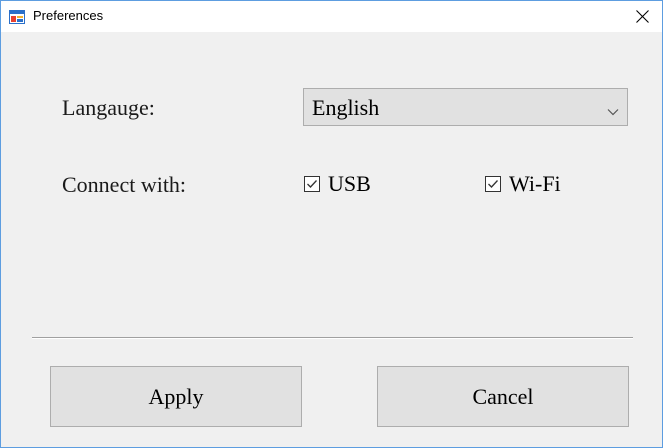  I want to click on close-button, so click(642, 16).